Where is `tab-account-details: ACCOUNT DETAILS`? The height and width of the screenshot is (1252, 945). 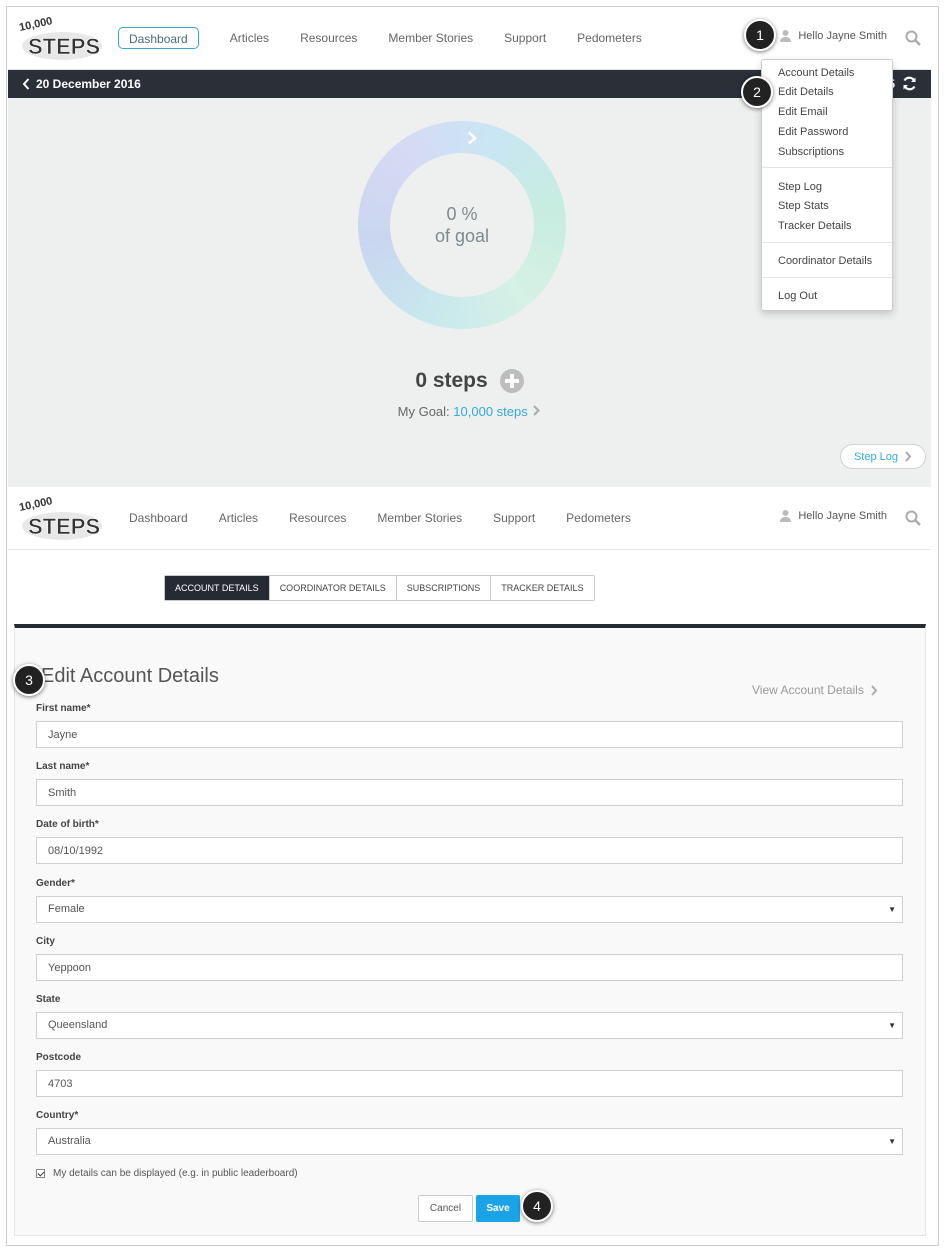 tab-account-details: ACCOUNT DETAILS is located at coordinates (217, 588).